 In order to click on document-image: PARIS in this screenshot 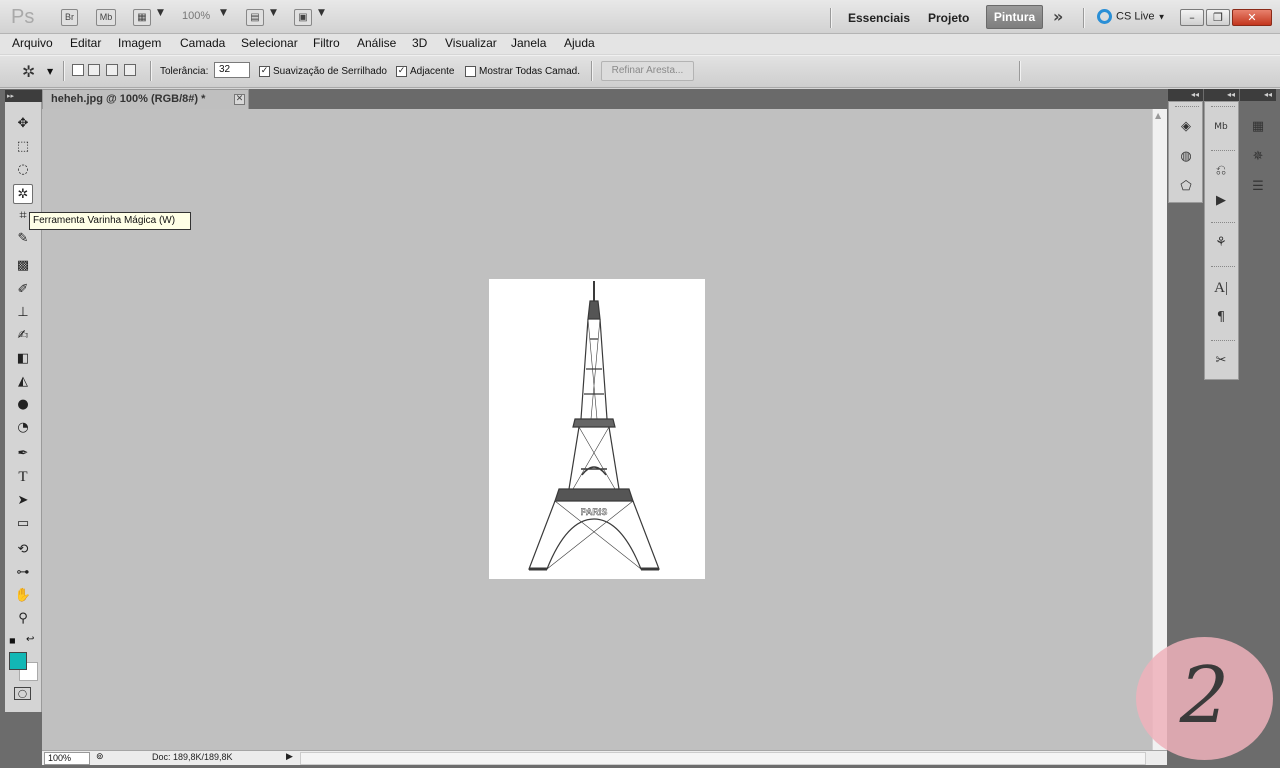, I will do `click(597, 429)`.